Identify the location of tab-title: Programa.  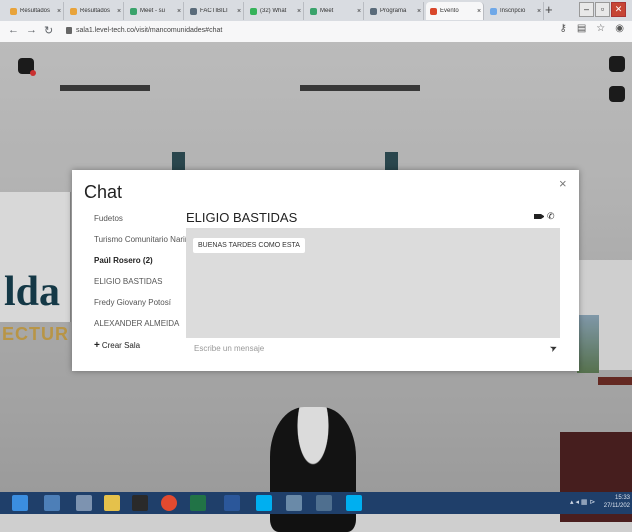
(393, 11).